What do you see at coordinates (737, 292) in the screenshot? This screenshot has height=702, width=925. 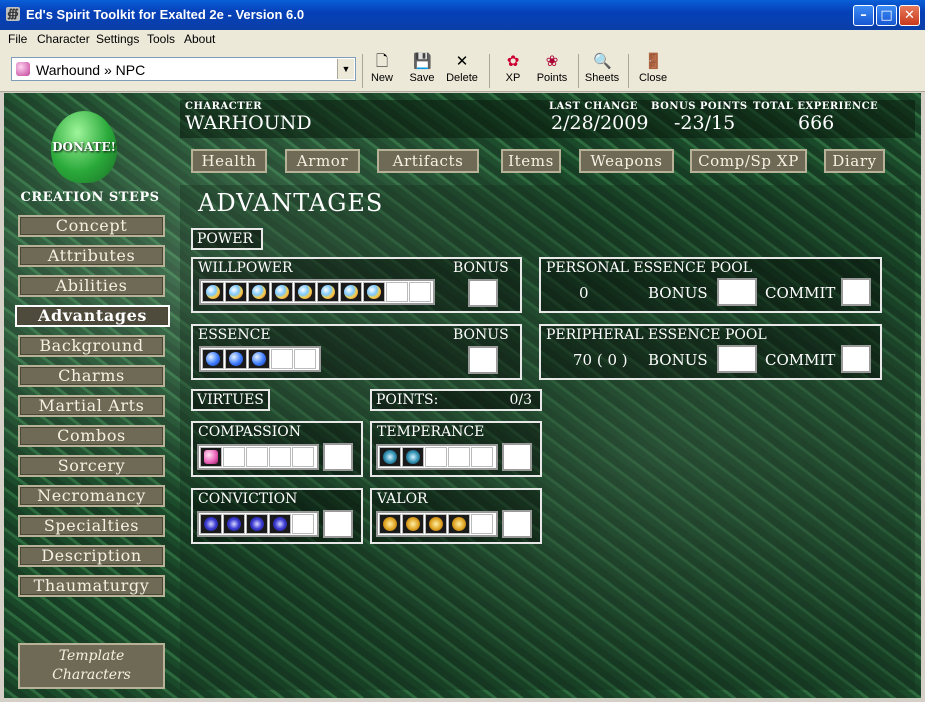 I see `personal-bonus-field` at bounding box center [737, 292].